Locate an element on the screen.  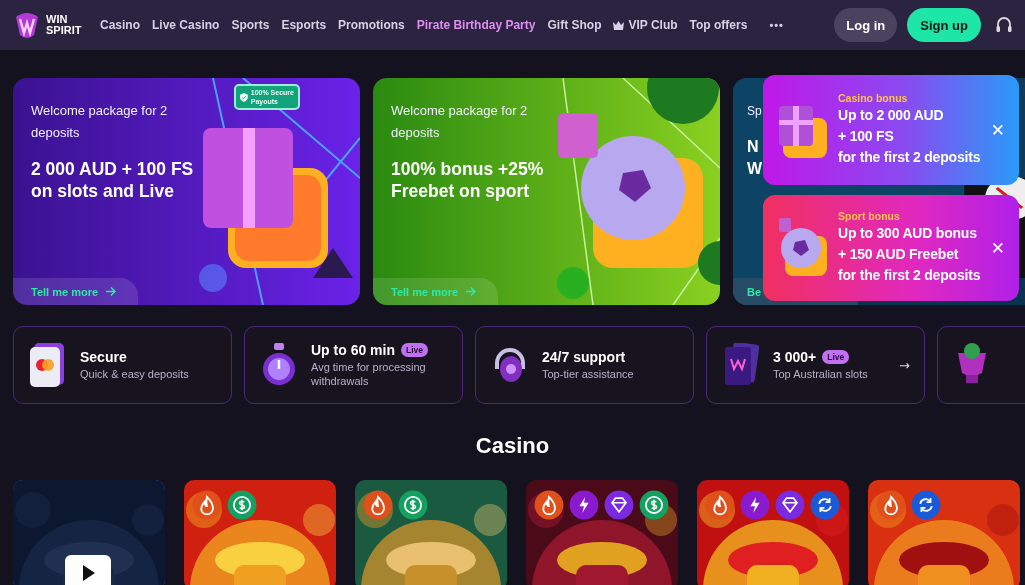
login-button: Log in is located at coordinates (866, 25).